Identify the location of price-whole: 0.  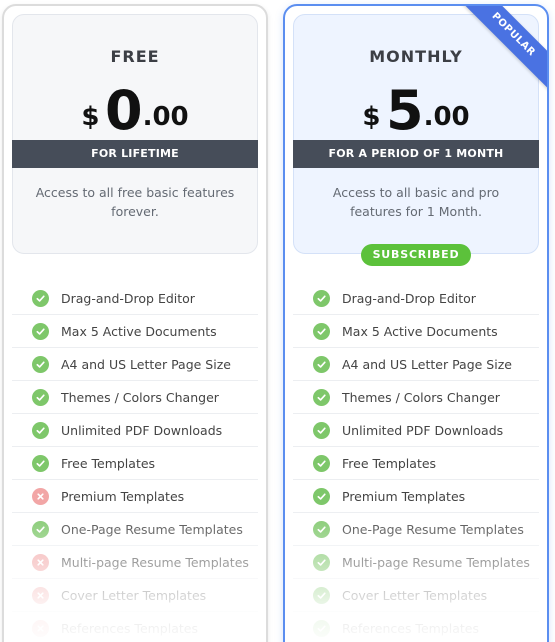
(124, 110).